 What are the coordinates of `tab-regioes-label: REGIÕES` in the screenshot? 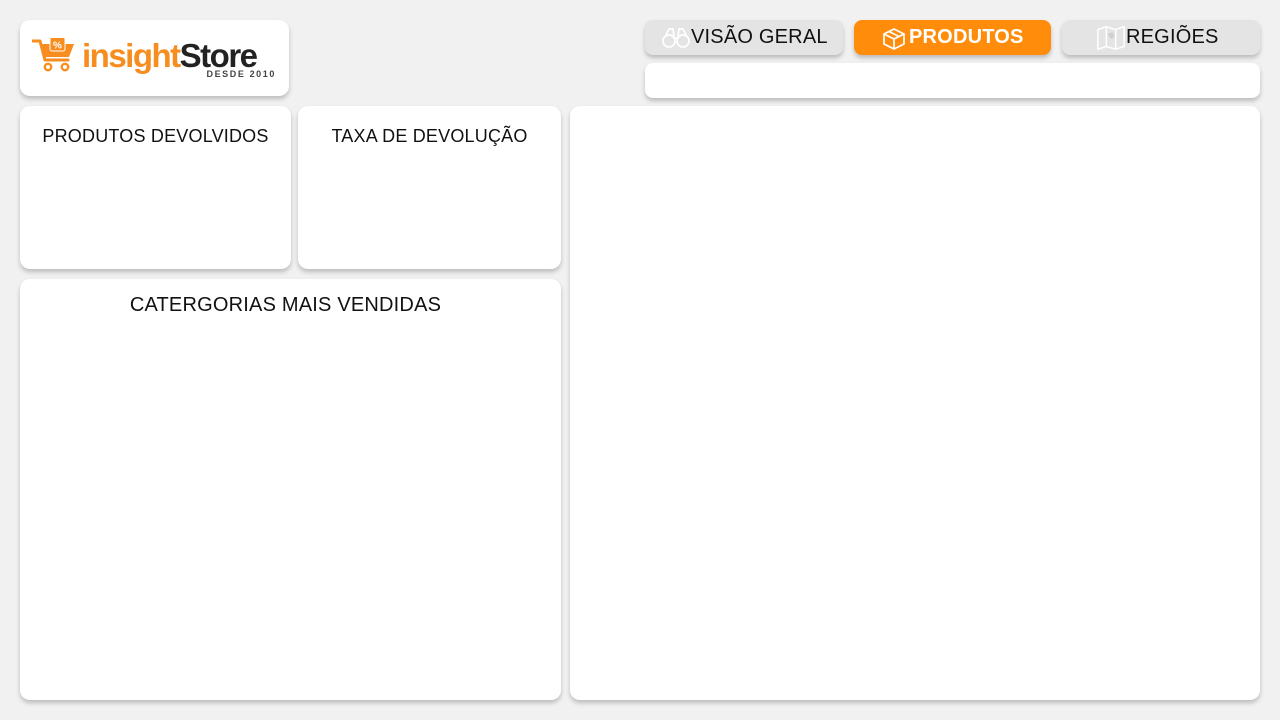 It's located at (1172, 37).